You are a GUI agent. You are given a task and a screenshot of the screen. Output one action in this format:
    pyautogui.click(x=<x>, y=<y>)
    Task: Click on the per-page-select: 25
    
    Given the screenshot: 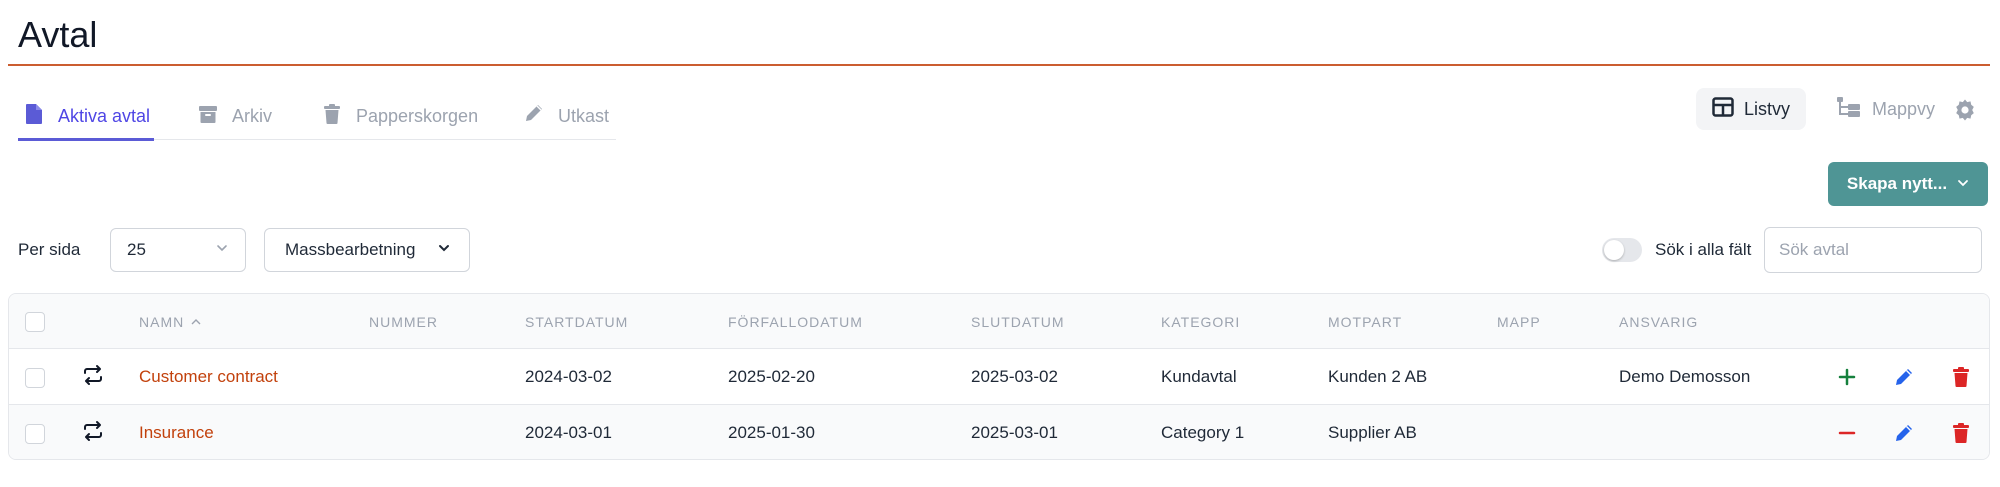 What is the action you would take?
    pyautogui.click(x=178, y=250)
    